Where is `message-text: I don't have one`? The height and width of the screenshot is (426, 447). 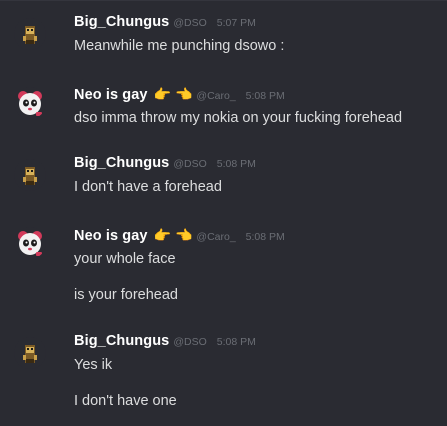
message-text: I don't have one is located at coordinates (125, 401).